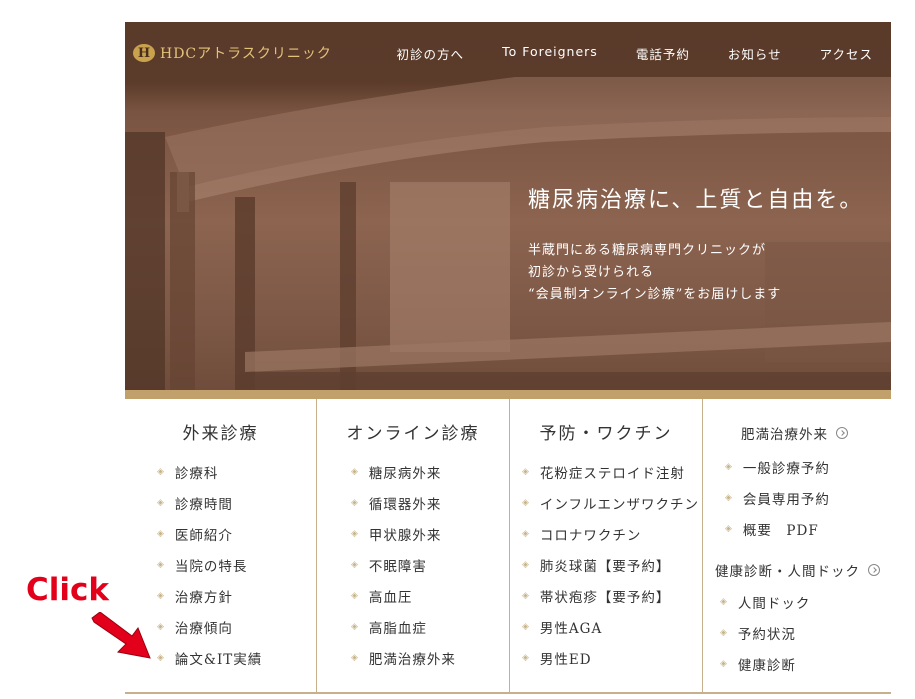 The width and height of the screenshot is (915, 699). What do you see at coordinates (144, 53) in the screenshot?
I see `logo-emblem-icon: H` at bounding box center [144, 53].